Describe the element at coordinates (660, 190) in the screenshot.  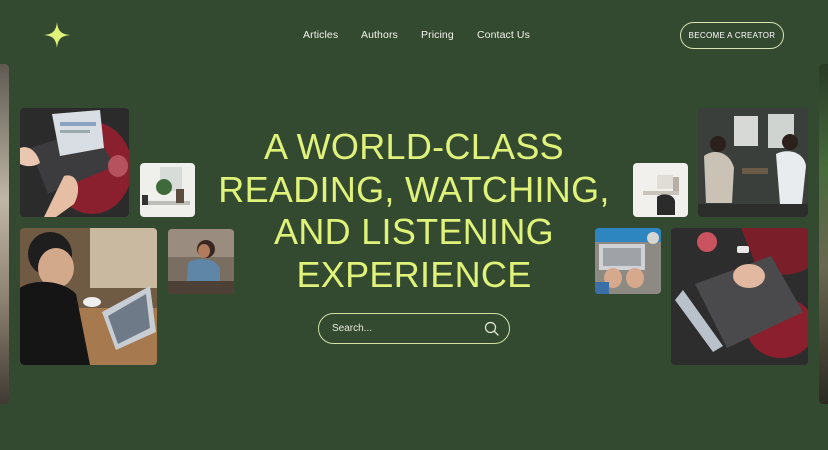
I see `photo-white-desk-chair` at that location.